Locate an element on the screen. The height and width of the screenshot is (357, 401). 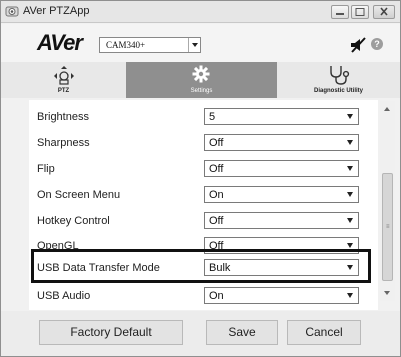
setting-row-hotkey-control: Hotkey Control Off is located at coordinates (203, 221).